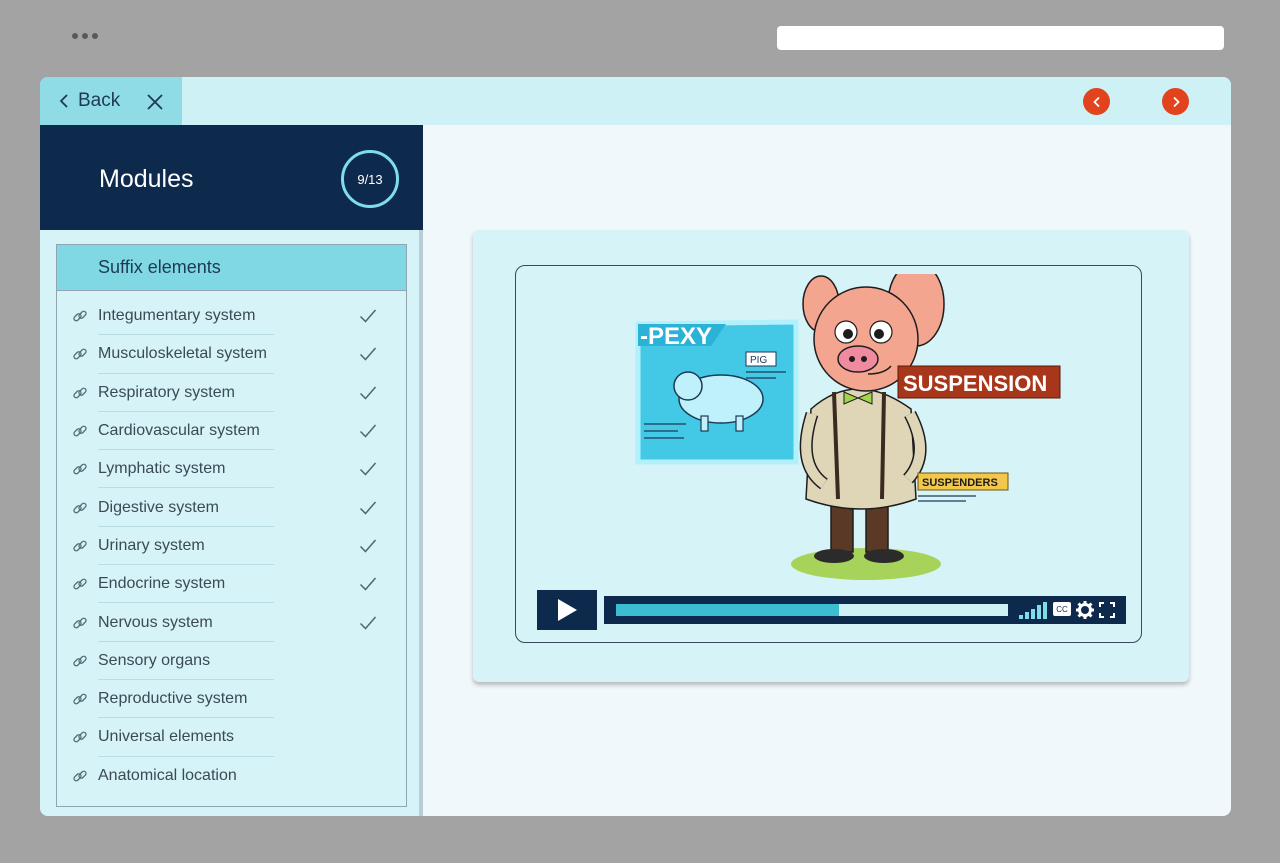  I want to click on module-item: Lymphatic system, so click(231, 469).